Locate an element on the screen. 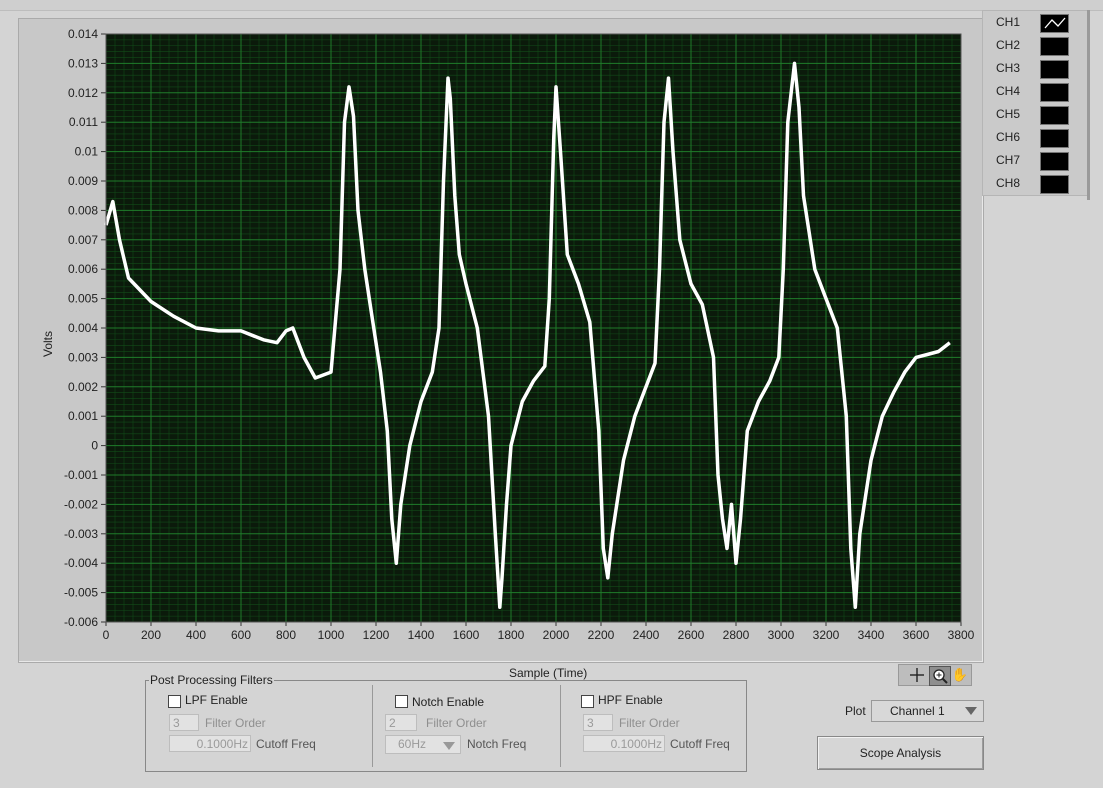 This screenshot has width=1103, height=788. legend-item-ch2: CH2 is located at coordinates (1035, 45).